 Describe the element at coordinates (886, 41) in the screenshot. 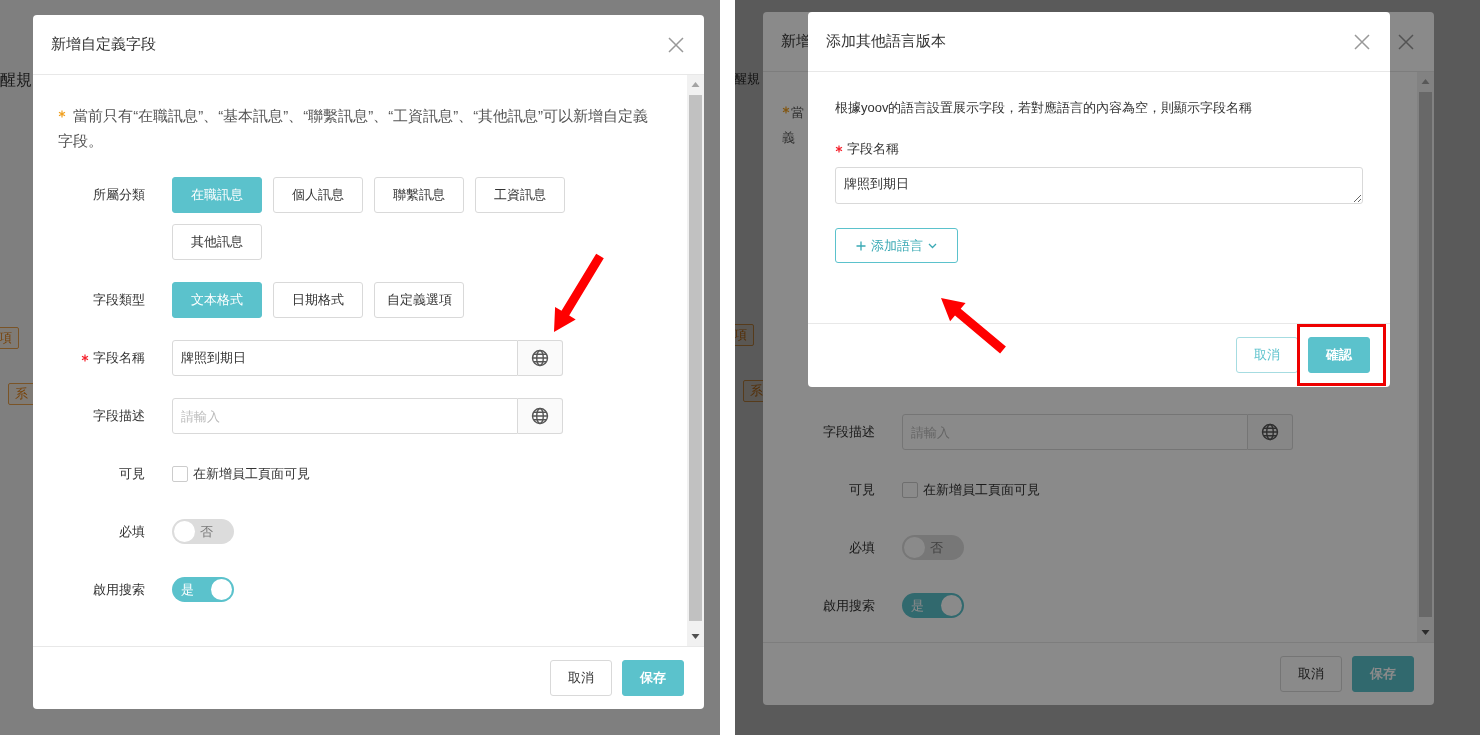

I see `dialog-title: 添加其他語言版本` at that location.